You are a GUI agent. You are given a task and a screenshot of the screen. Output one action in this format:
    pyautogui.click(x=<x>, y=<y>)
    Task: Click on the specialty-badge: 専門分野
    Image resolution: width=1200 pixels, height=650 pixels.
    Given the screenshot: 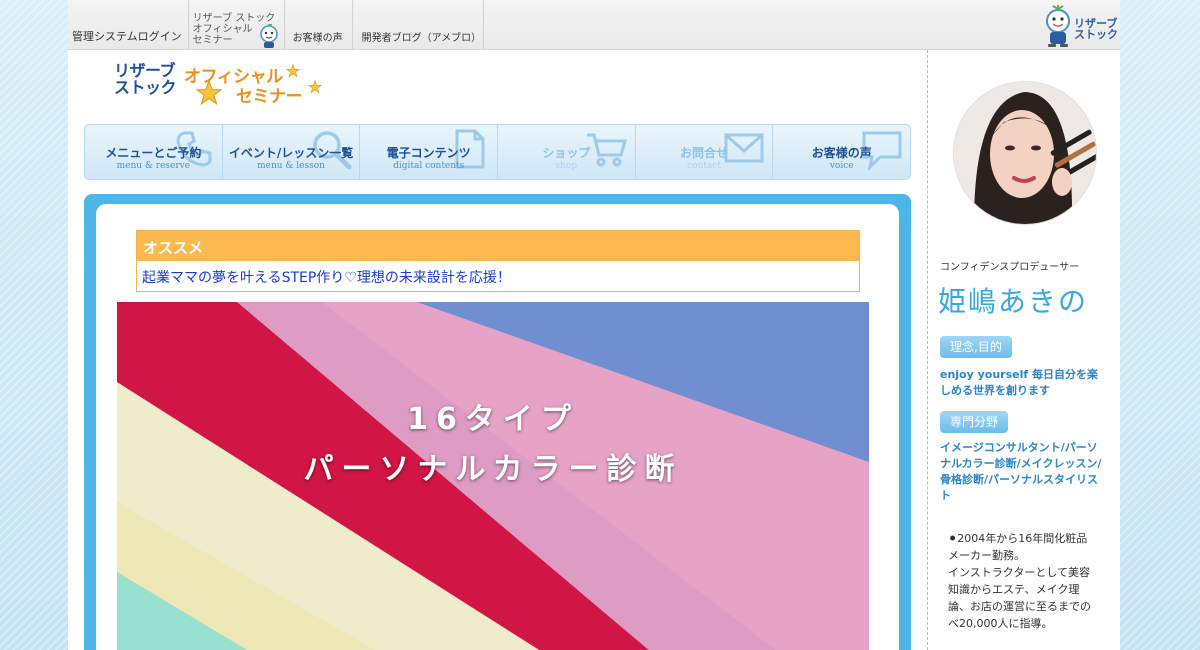 What is the action you would take?
    pyautogui.click(x=974, y=422)
    